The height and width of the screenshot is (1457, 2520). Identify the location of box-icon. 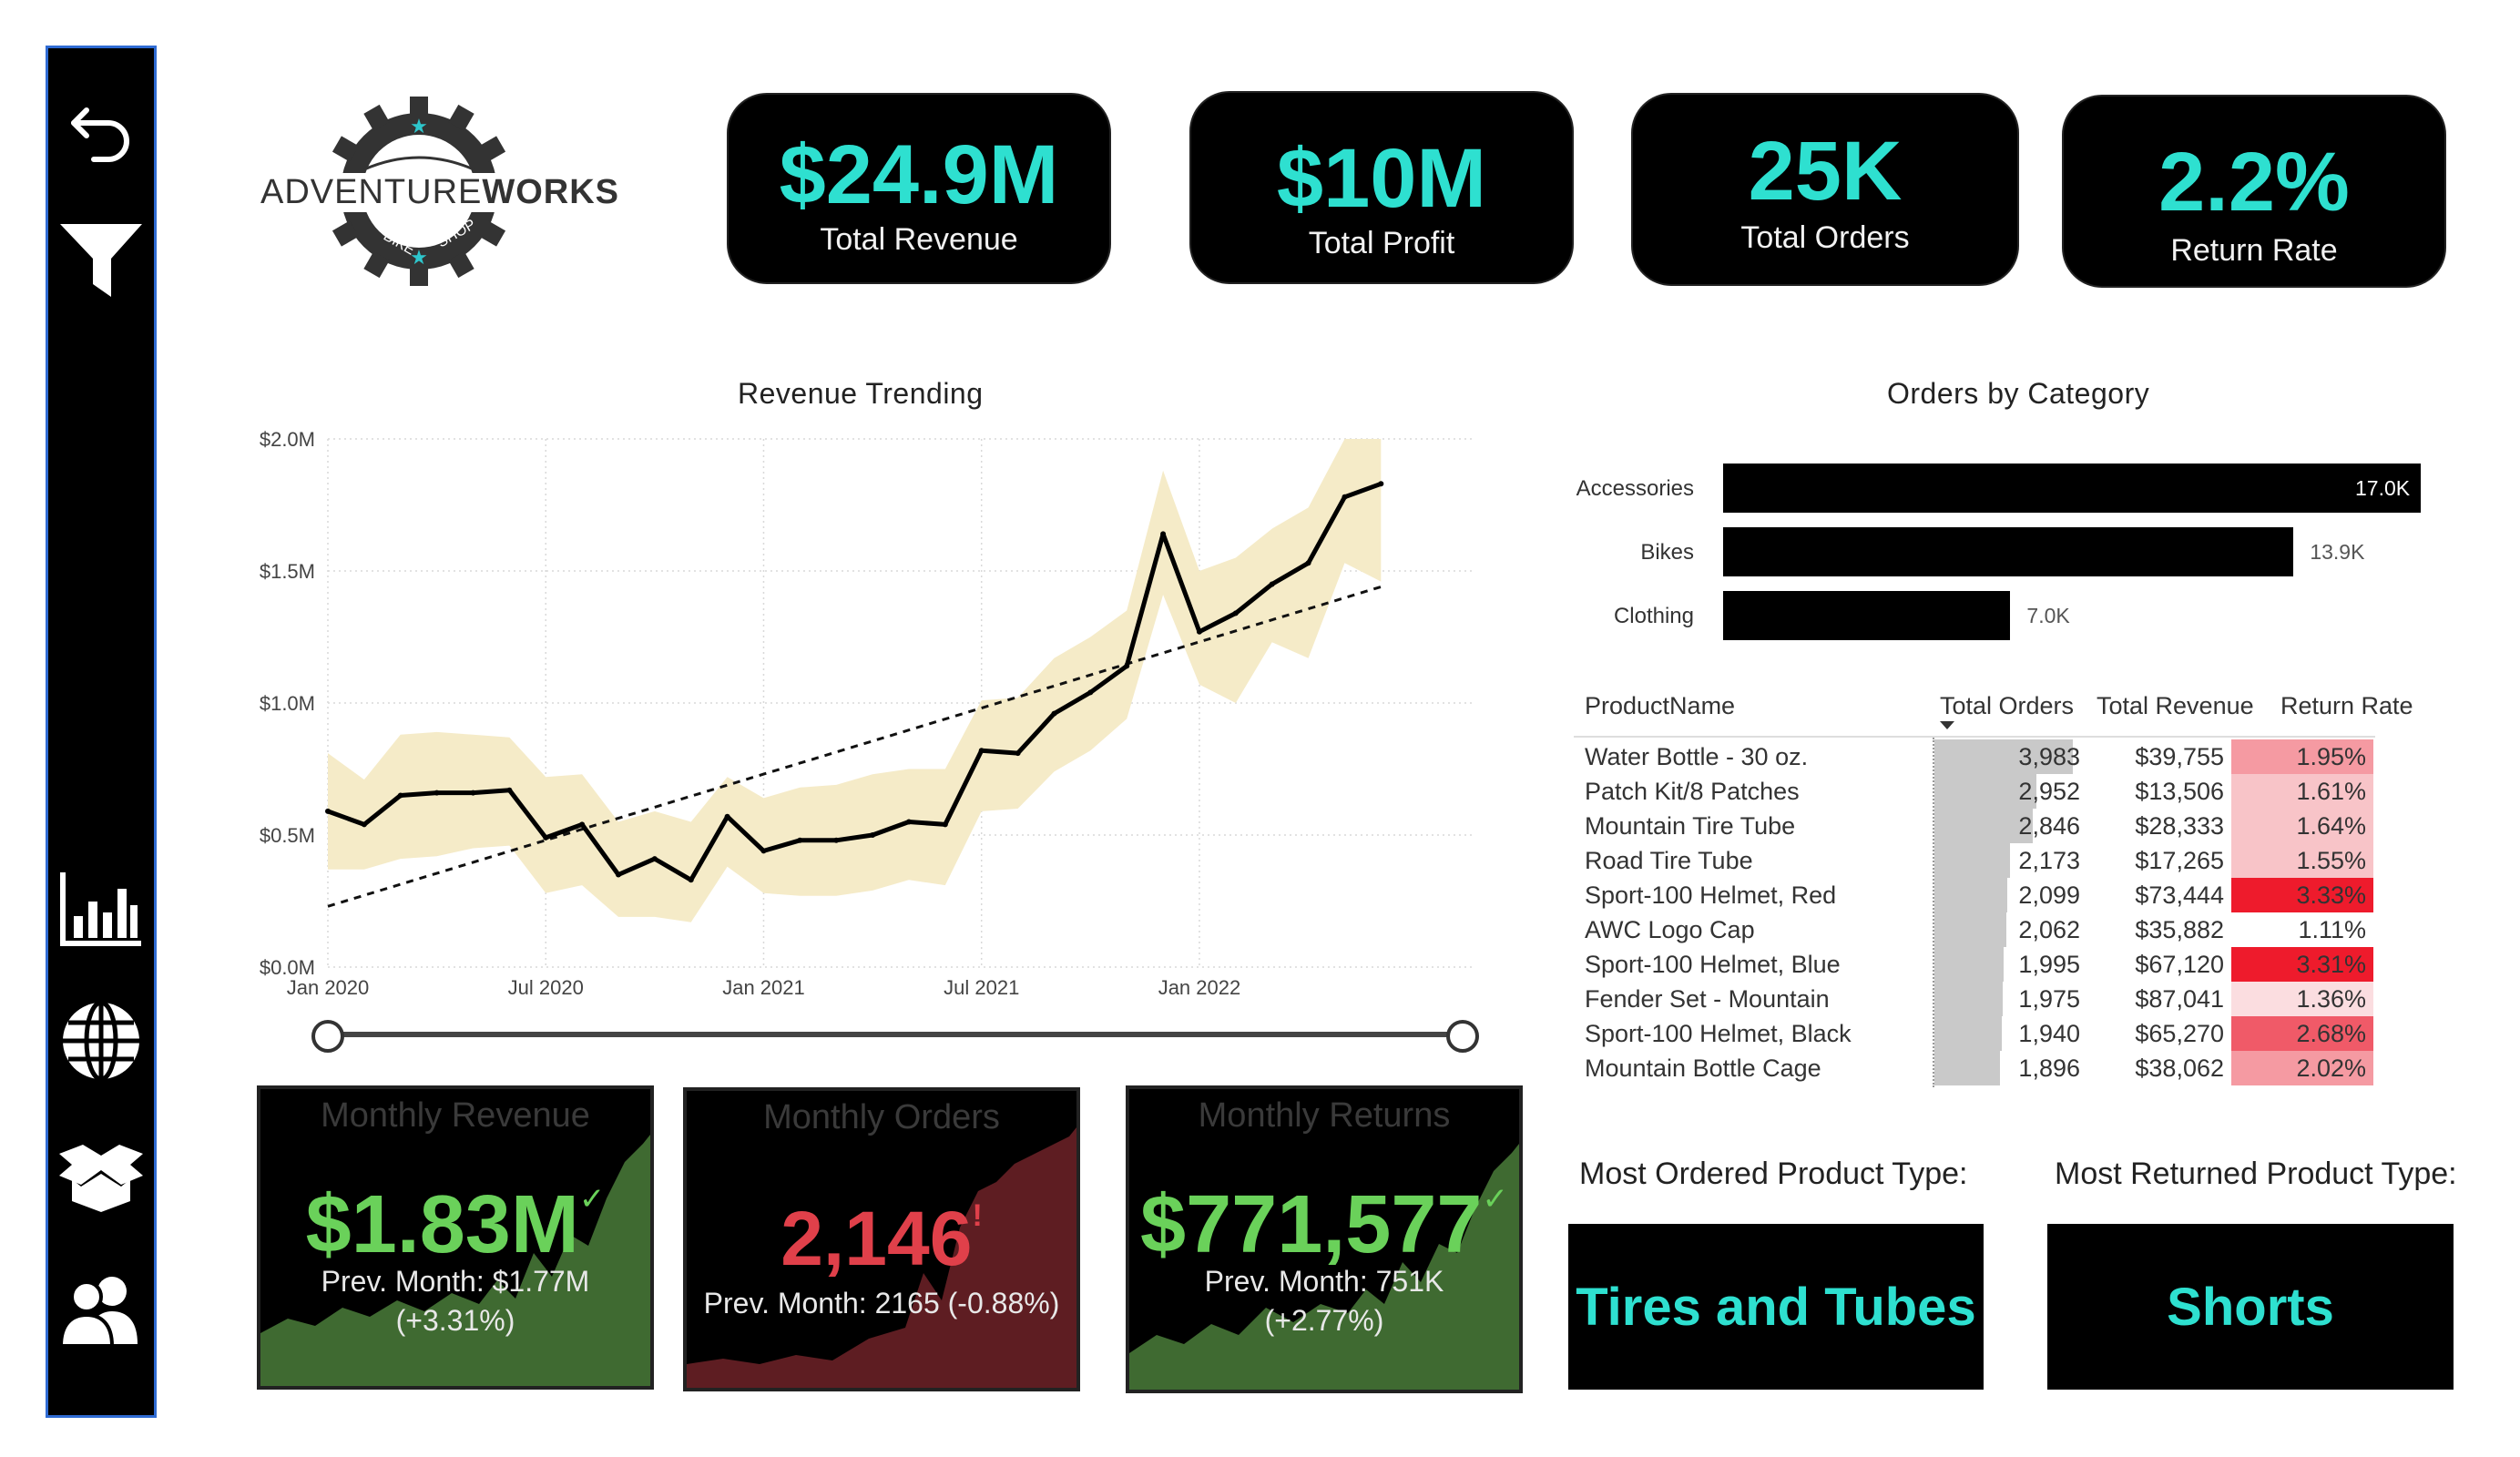
(101, 1178).